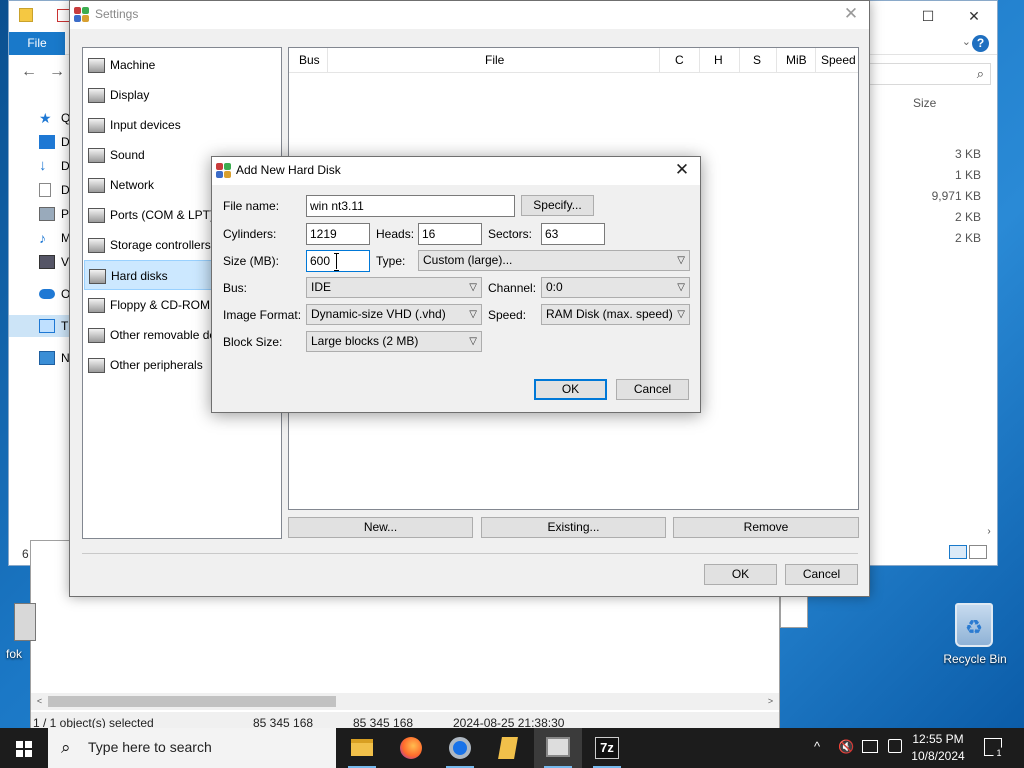  What do you see at coordinates (394, 287) in the screenshot?
I see `bus-select: IDE ▽` at bounding box center [394, 287].